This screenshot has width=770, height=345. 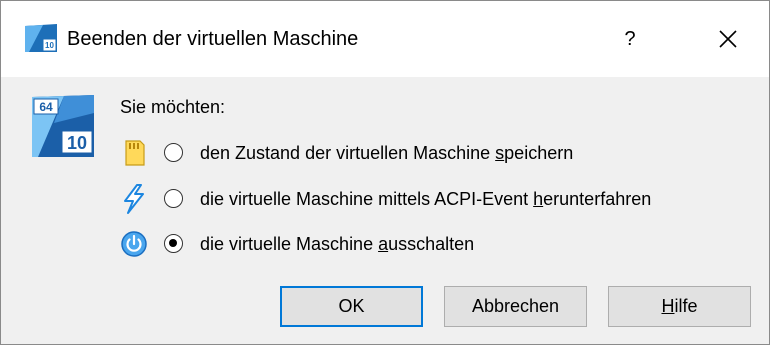 What do you see at coordinates (213, 39) in the screenshot?
I see `window-title: Beenden der virtuellen Maschine` at bounding box center [213, 39].